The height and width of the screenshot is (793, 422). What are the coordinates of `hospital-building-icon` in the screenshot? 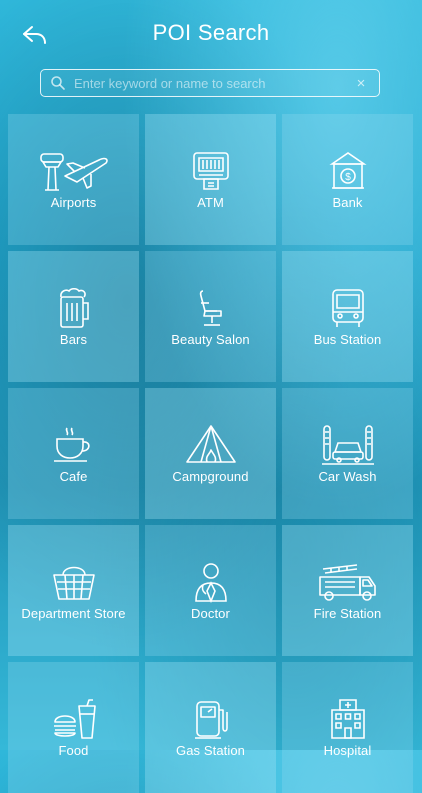 It's located at (347, 719).